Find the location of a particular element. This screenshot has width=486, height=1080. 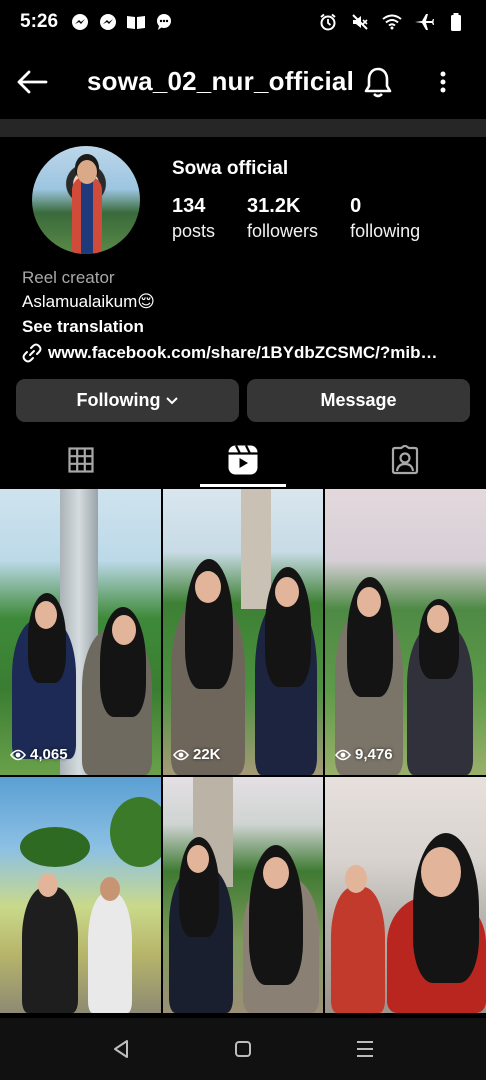

see-translation-link: See translation is located at coordinates (247, 327).